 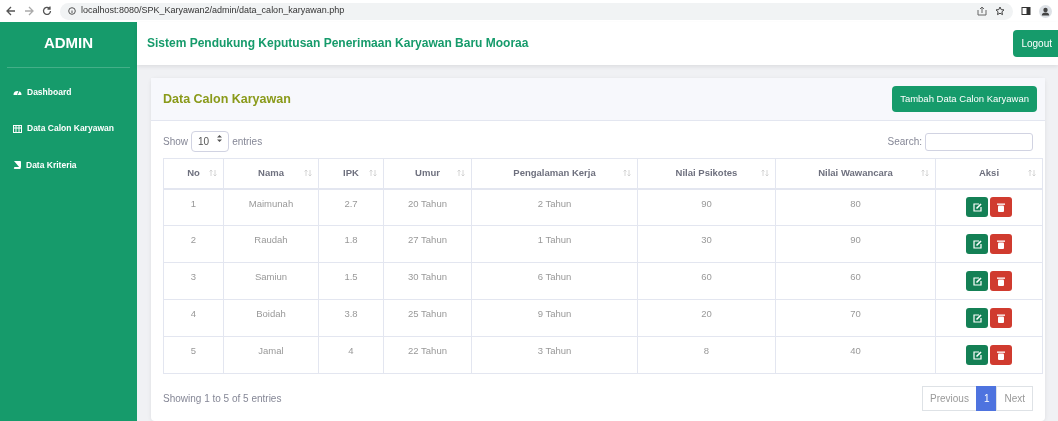 I want to click on search-field, so click(x=979, y=141).